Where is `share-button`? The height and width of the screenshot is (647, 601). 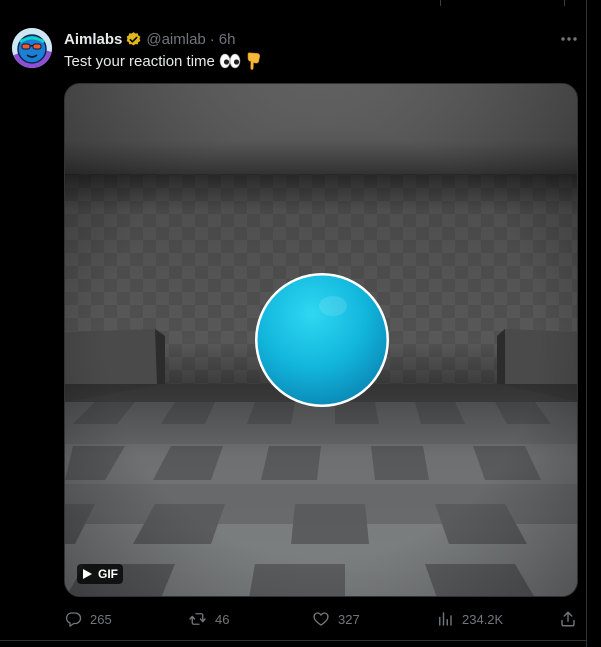 share-button is located at coordinates (568, 619).